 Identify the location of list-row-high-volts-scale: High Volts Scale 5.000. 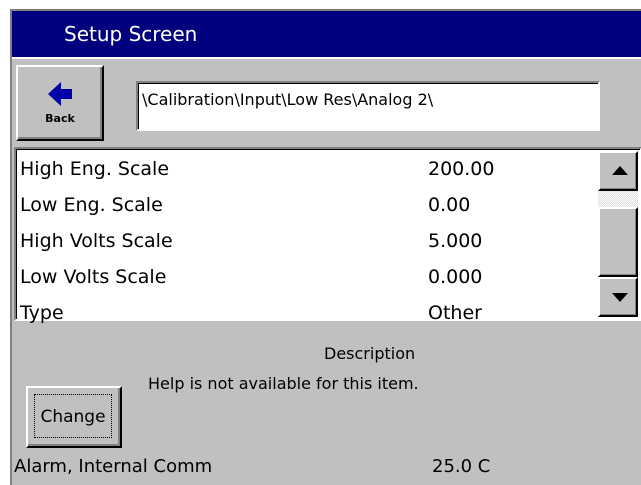
(310, 241).